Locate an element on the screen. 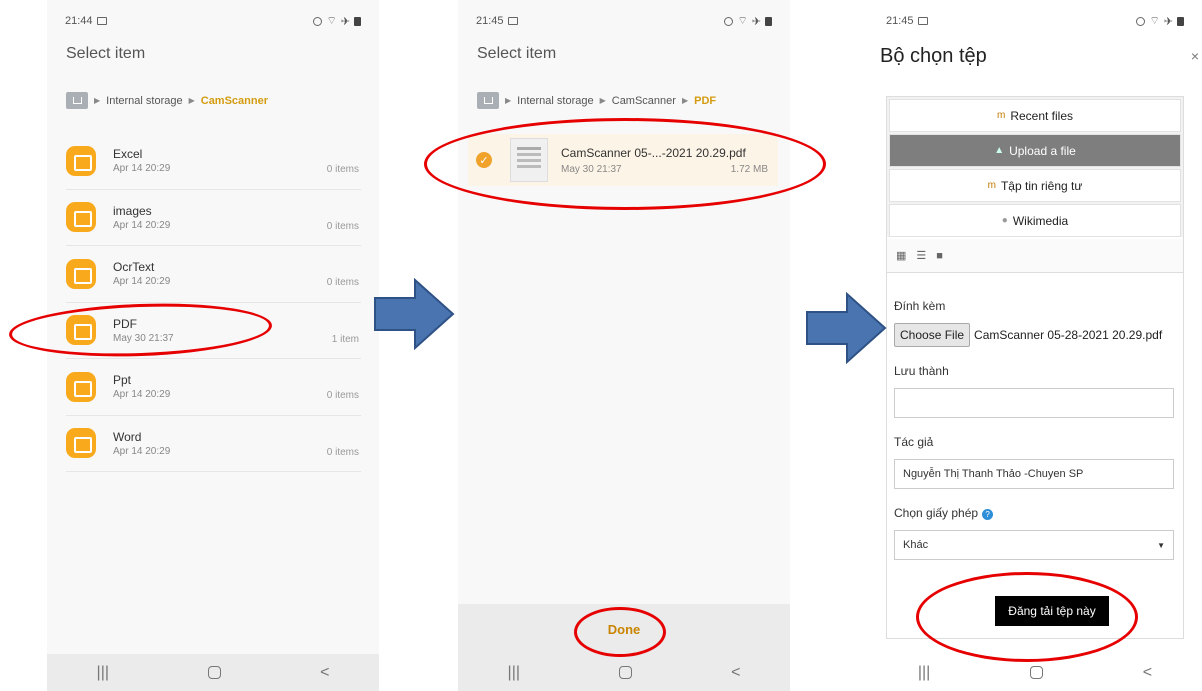 The image size is (1202, 691). help-icon: ? is located at coordinates (988, 514).